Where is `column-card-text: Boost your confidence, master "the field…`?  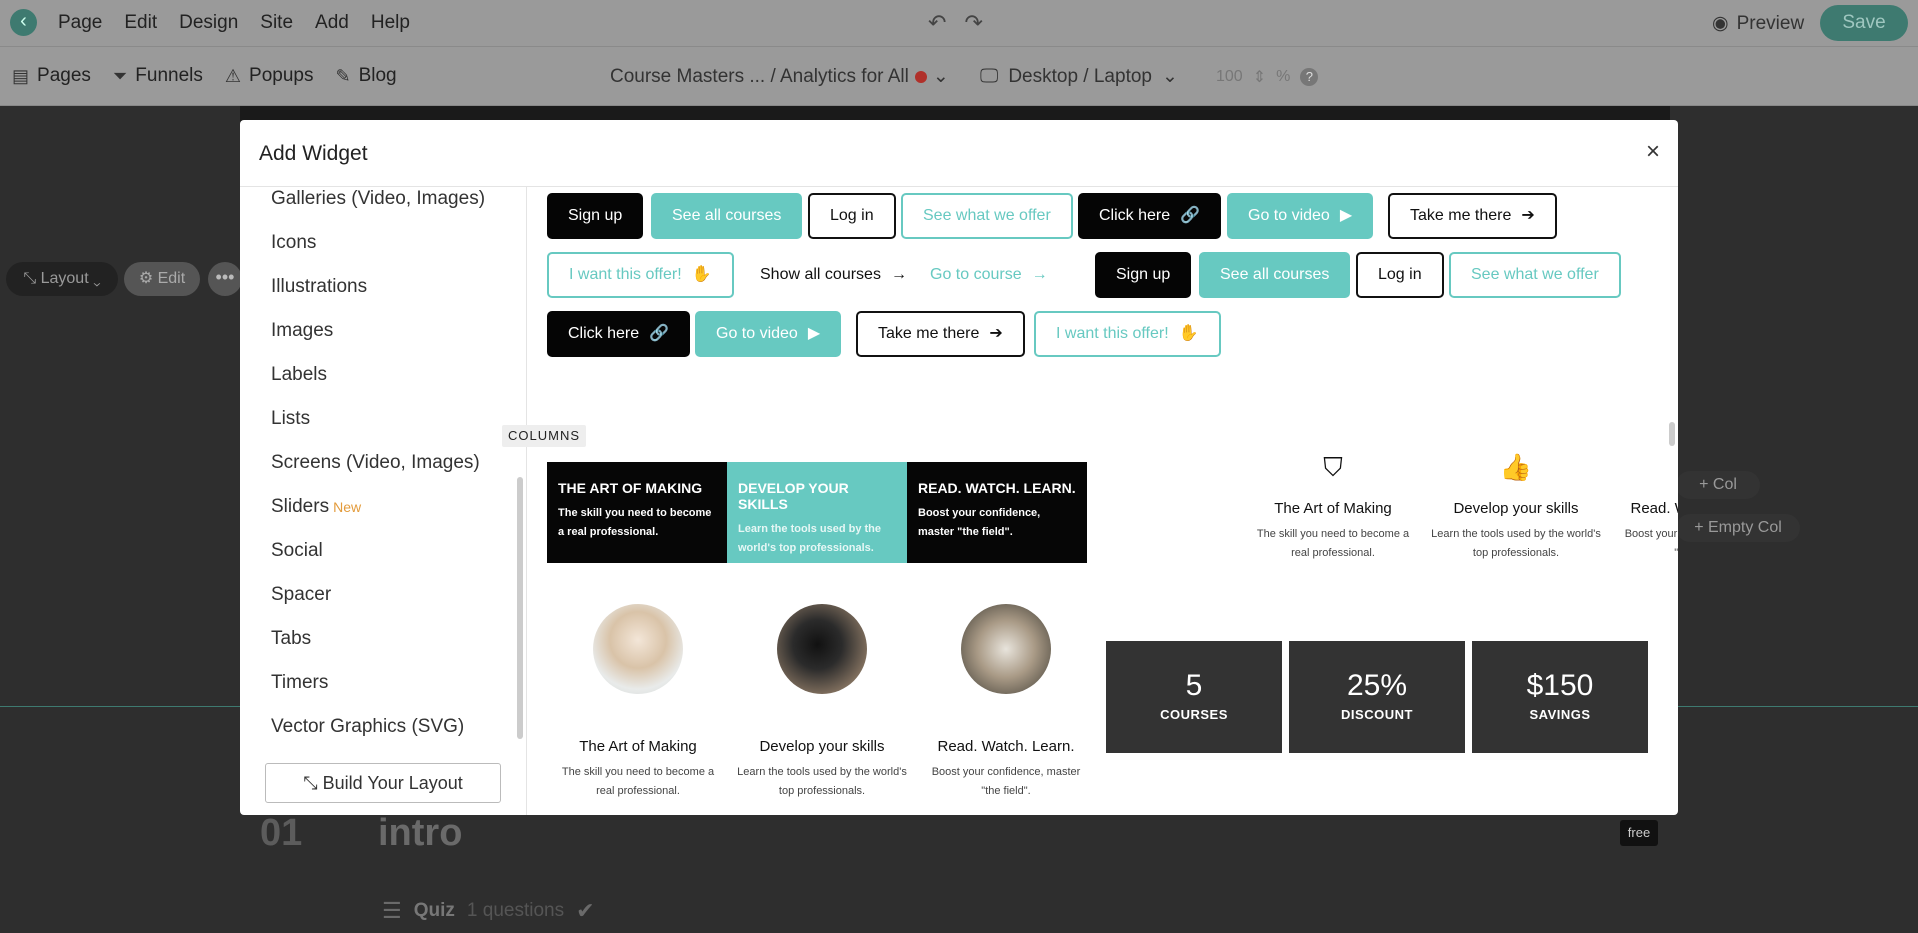 column-card-text: Boost your confidence, master "the field… is located at coordinates (979, 522).